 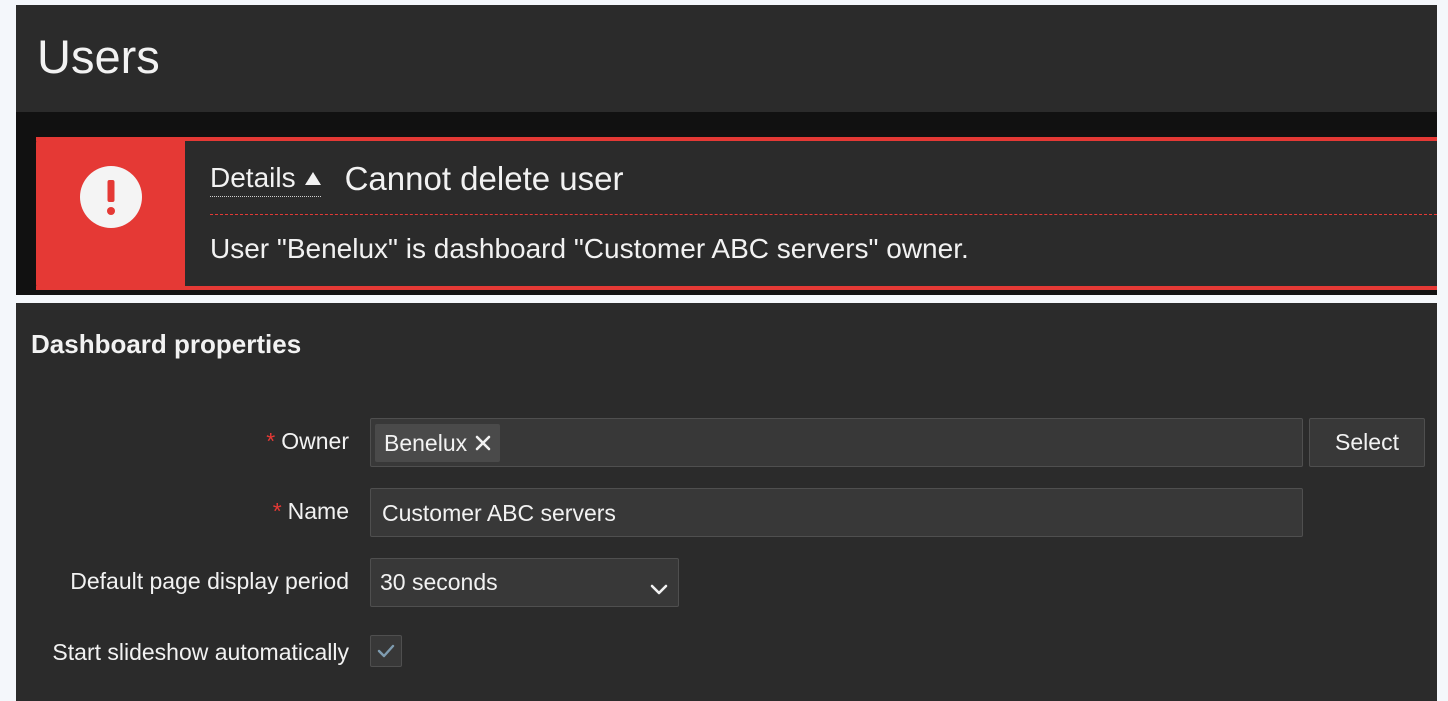 What do you see at coordinates (1367, 442) in the screenshot?
I see `owner-select-button: Select` at bounding box center [1367, 442].